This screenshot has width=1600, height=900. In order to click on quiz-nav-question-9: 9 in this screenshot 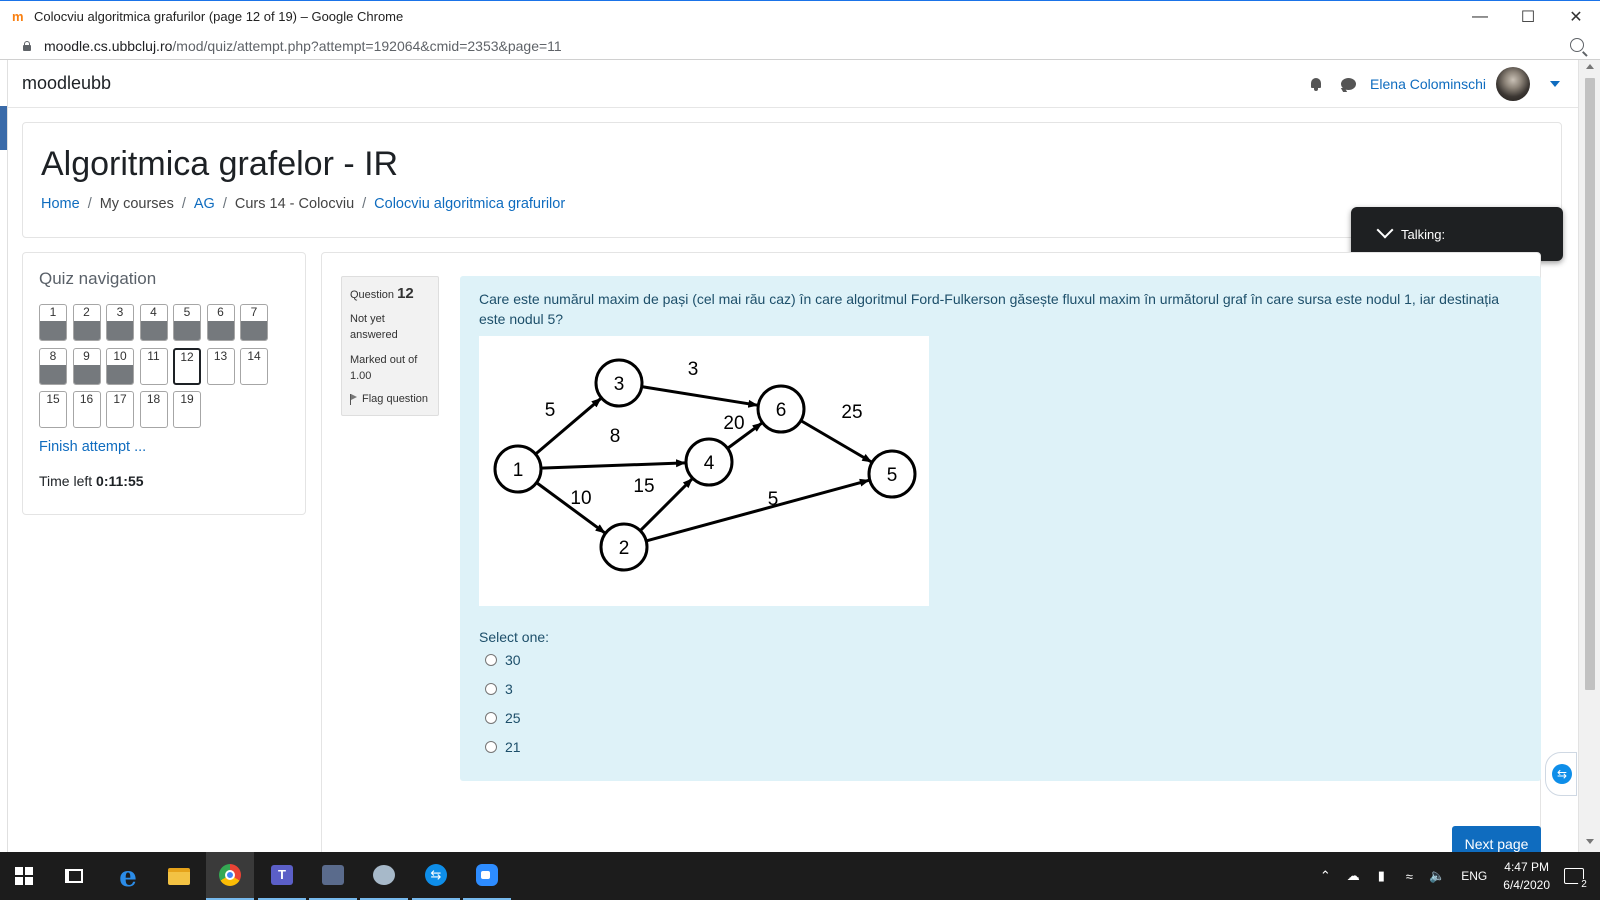, I will do `click(86, 366)`.